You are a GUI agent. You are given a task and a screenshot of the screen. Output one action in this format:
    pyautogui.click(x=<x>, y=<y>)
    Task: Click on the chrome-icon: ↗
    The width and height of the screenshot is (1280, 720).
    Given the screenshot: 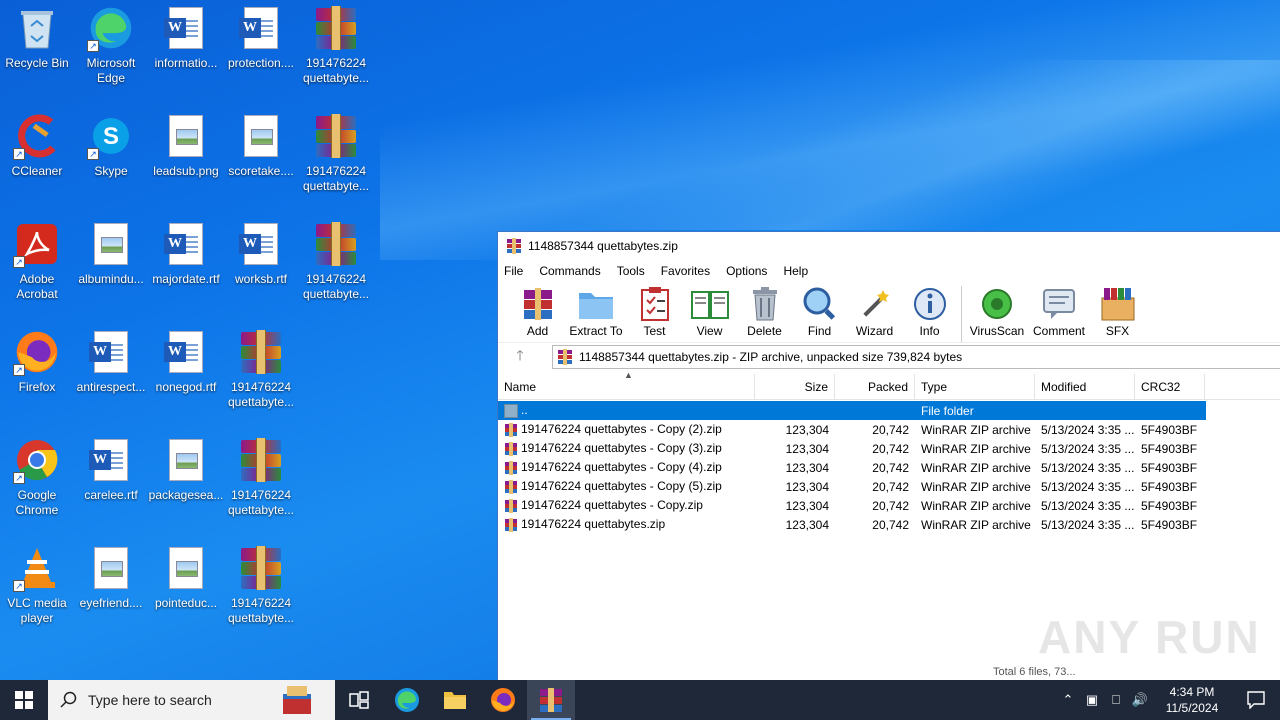 What is the action you would take?
    pyautogui.click(x=37, y=460)
    